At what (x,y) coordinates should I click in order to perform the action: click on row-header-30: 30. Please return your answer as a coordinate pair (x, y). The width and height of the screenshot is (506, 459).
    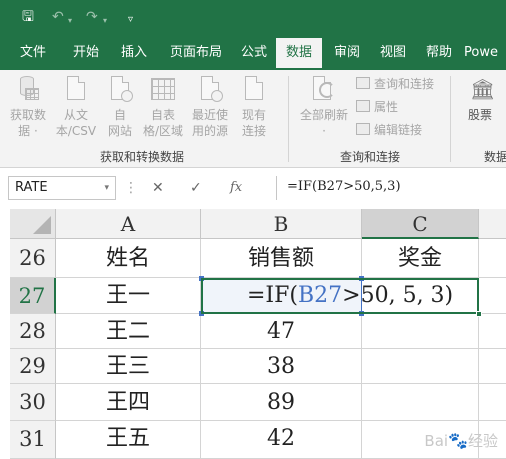
    Looking at the image, I should click on (33, 402).